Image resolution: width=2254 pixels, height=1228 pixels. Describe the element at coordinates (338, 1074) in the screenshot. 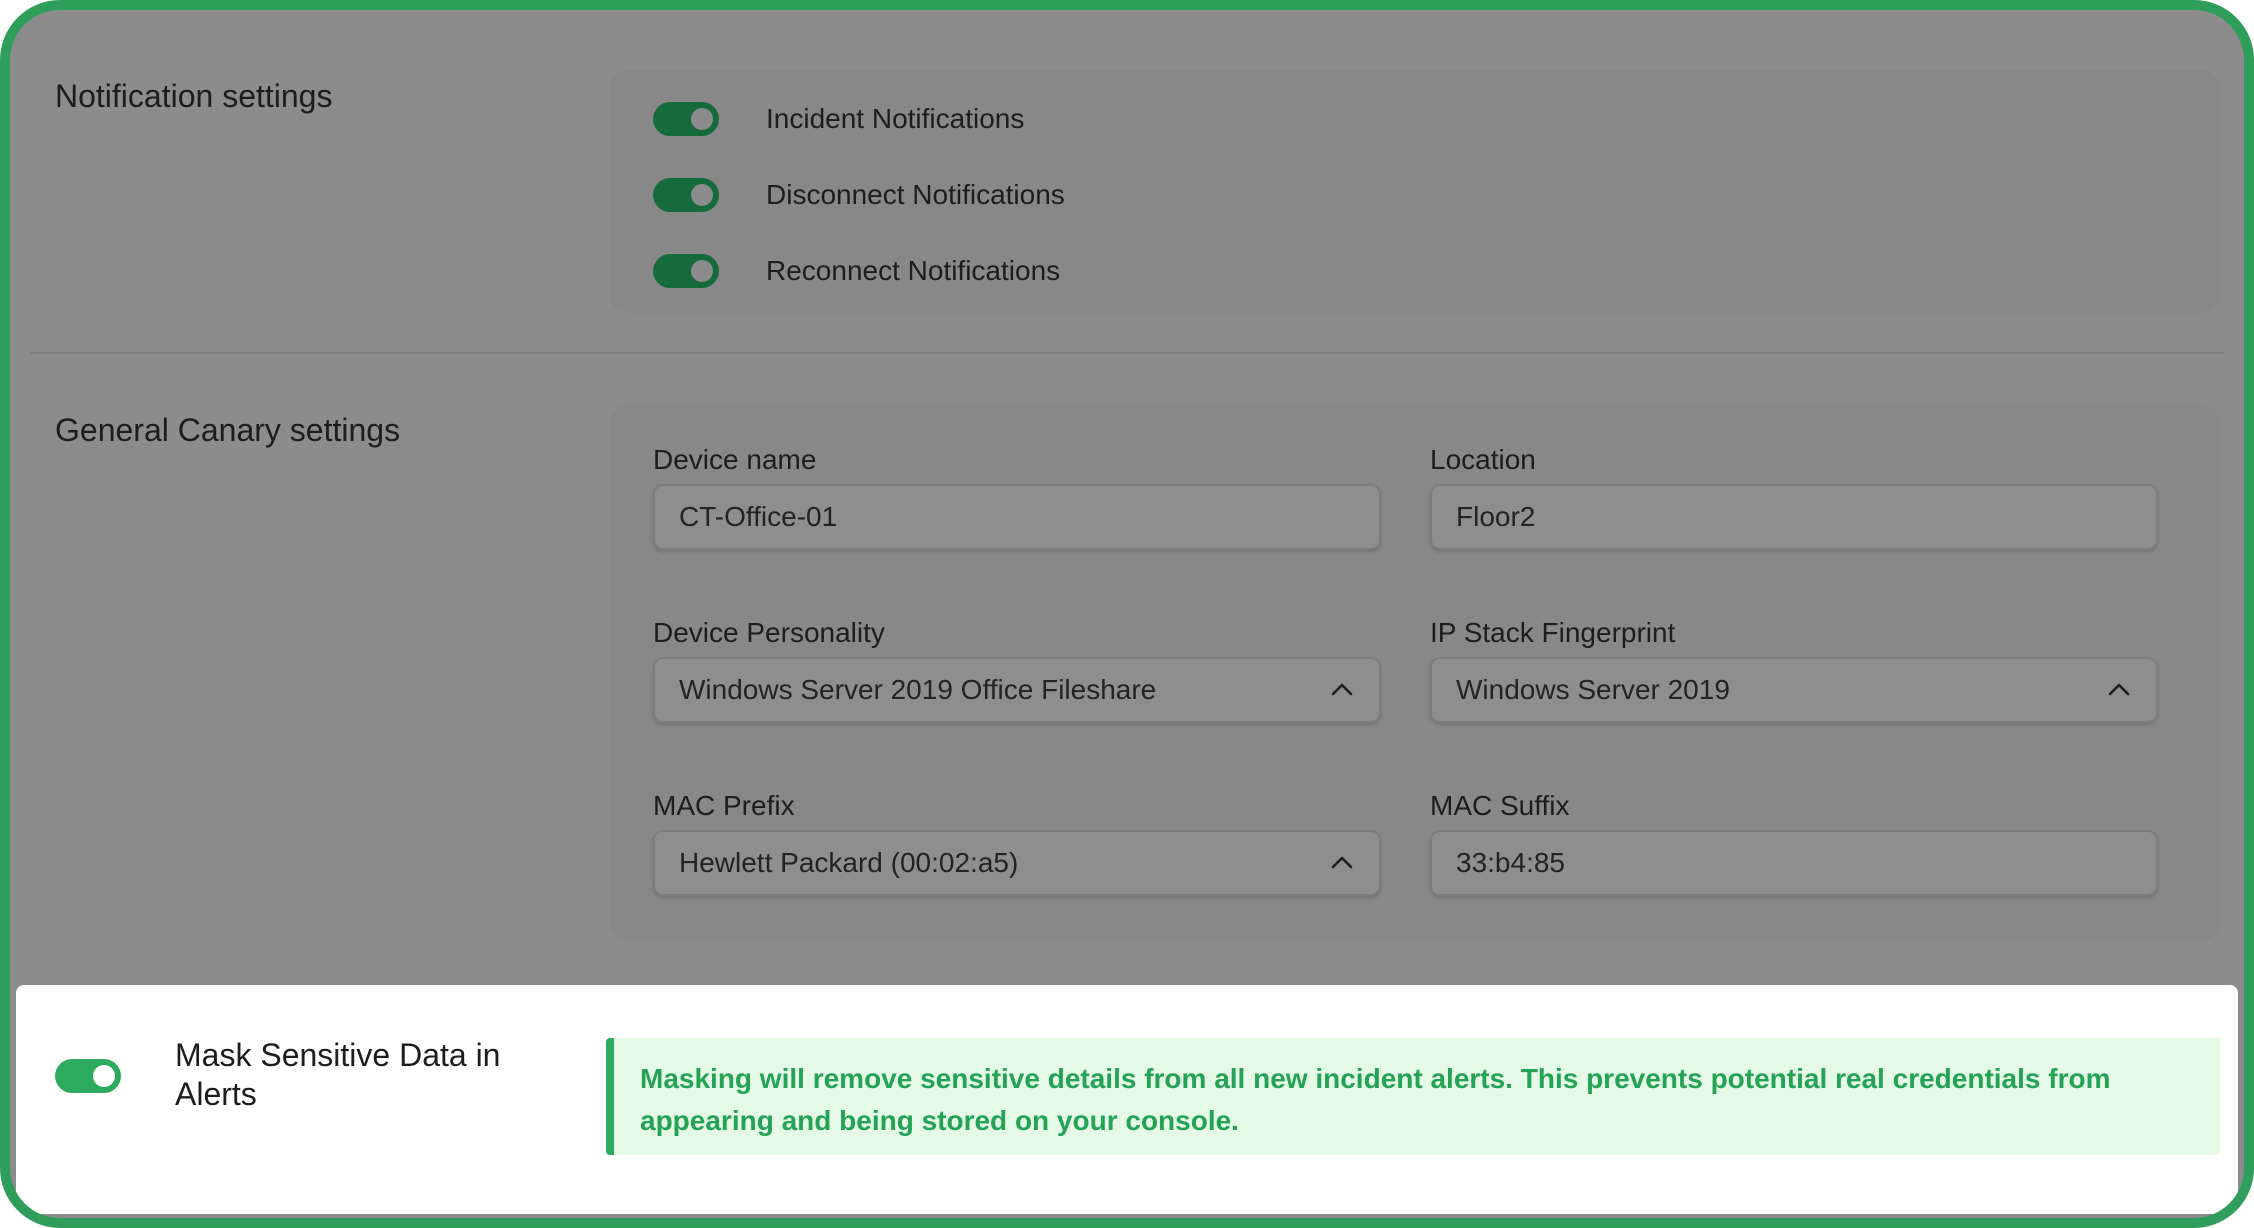

I see `mask-sensitive-label: Mask Sensitive Data in Alerts` at that location.